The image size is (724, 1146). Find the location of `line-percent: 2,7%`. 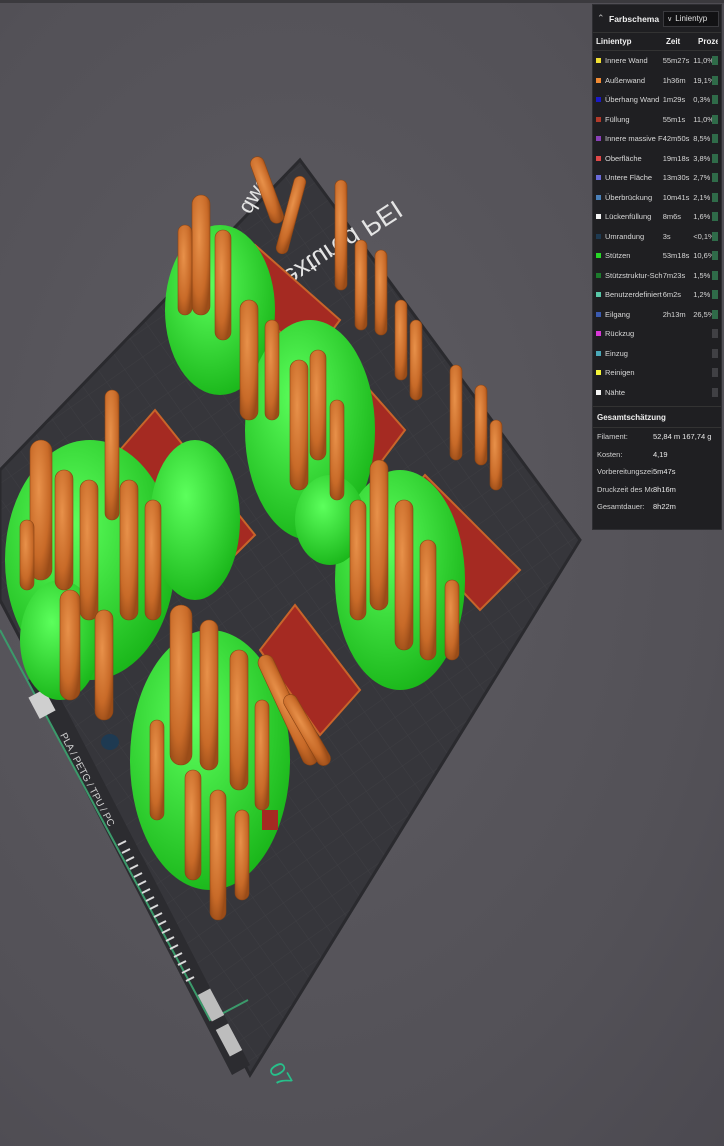

line-percent: 2,7% is located at coordinates (702, 178).